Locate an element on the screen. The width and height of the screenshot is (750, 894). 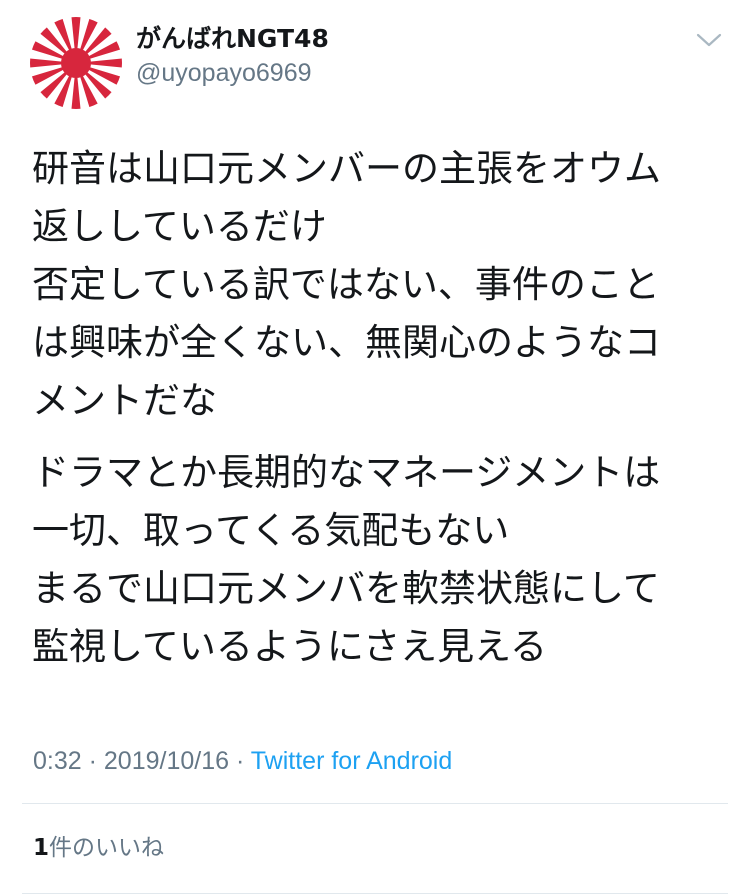
likes-count: 1 is located at coordinates (41, 848).